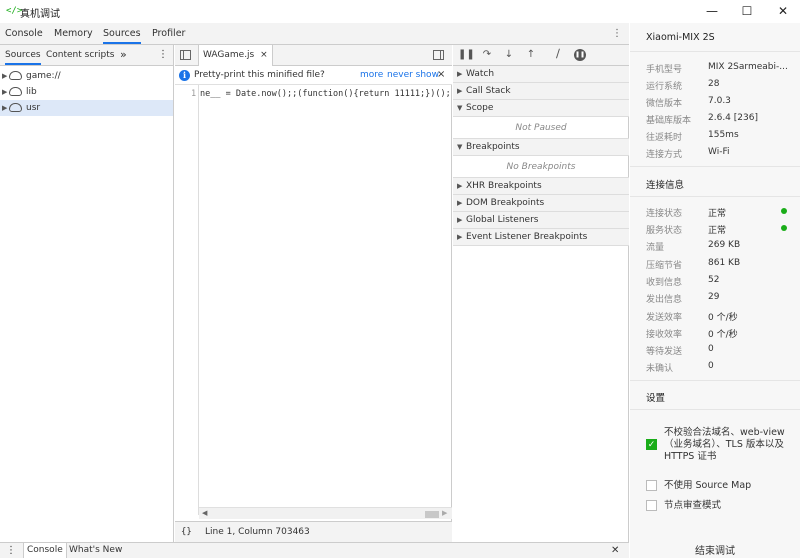  Describe the element at coordinates (531, 55) in the screenshot. I see `step-out-icon: ↑` at that location.